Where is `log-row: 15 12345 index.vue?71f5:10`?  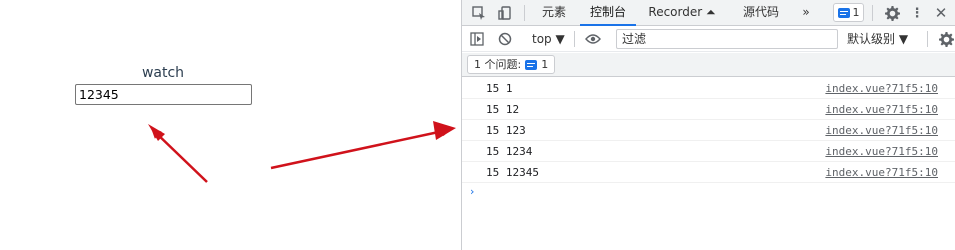
log-row: 15 12345 index.vue?71f5:10 is located at coordinates (708, 172).